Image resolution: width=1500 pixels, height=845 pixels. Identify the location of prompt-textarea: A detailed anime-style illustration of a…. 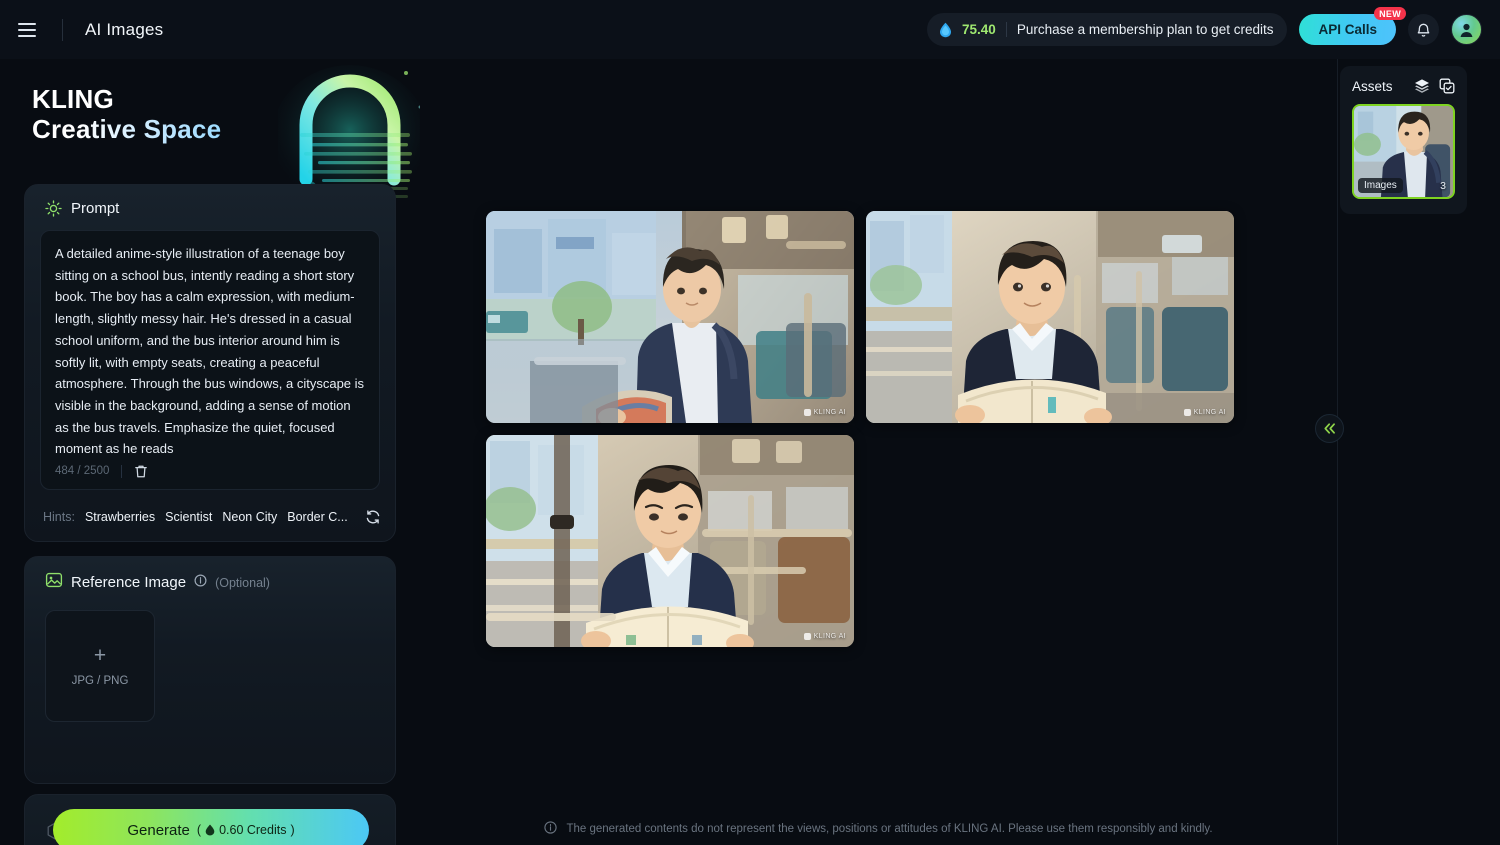
(210, 360).